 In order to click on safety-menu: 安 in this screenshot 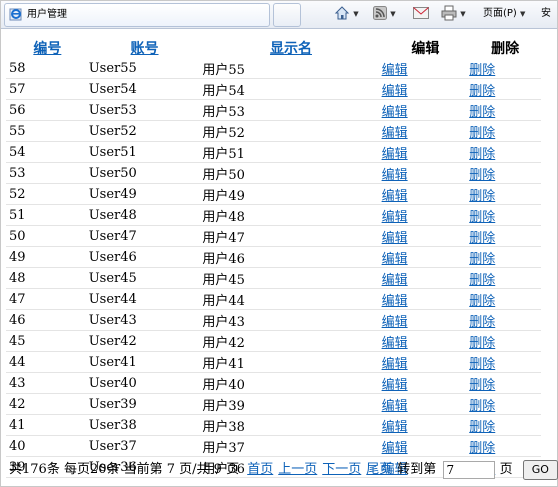, I will do `click(546, 14)`.